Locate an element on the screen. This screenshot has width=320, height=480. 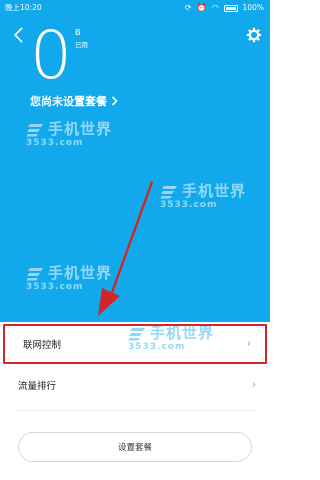
usage-value: 0 is located at coordinates (51, 55).